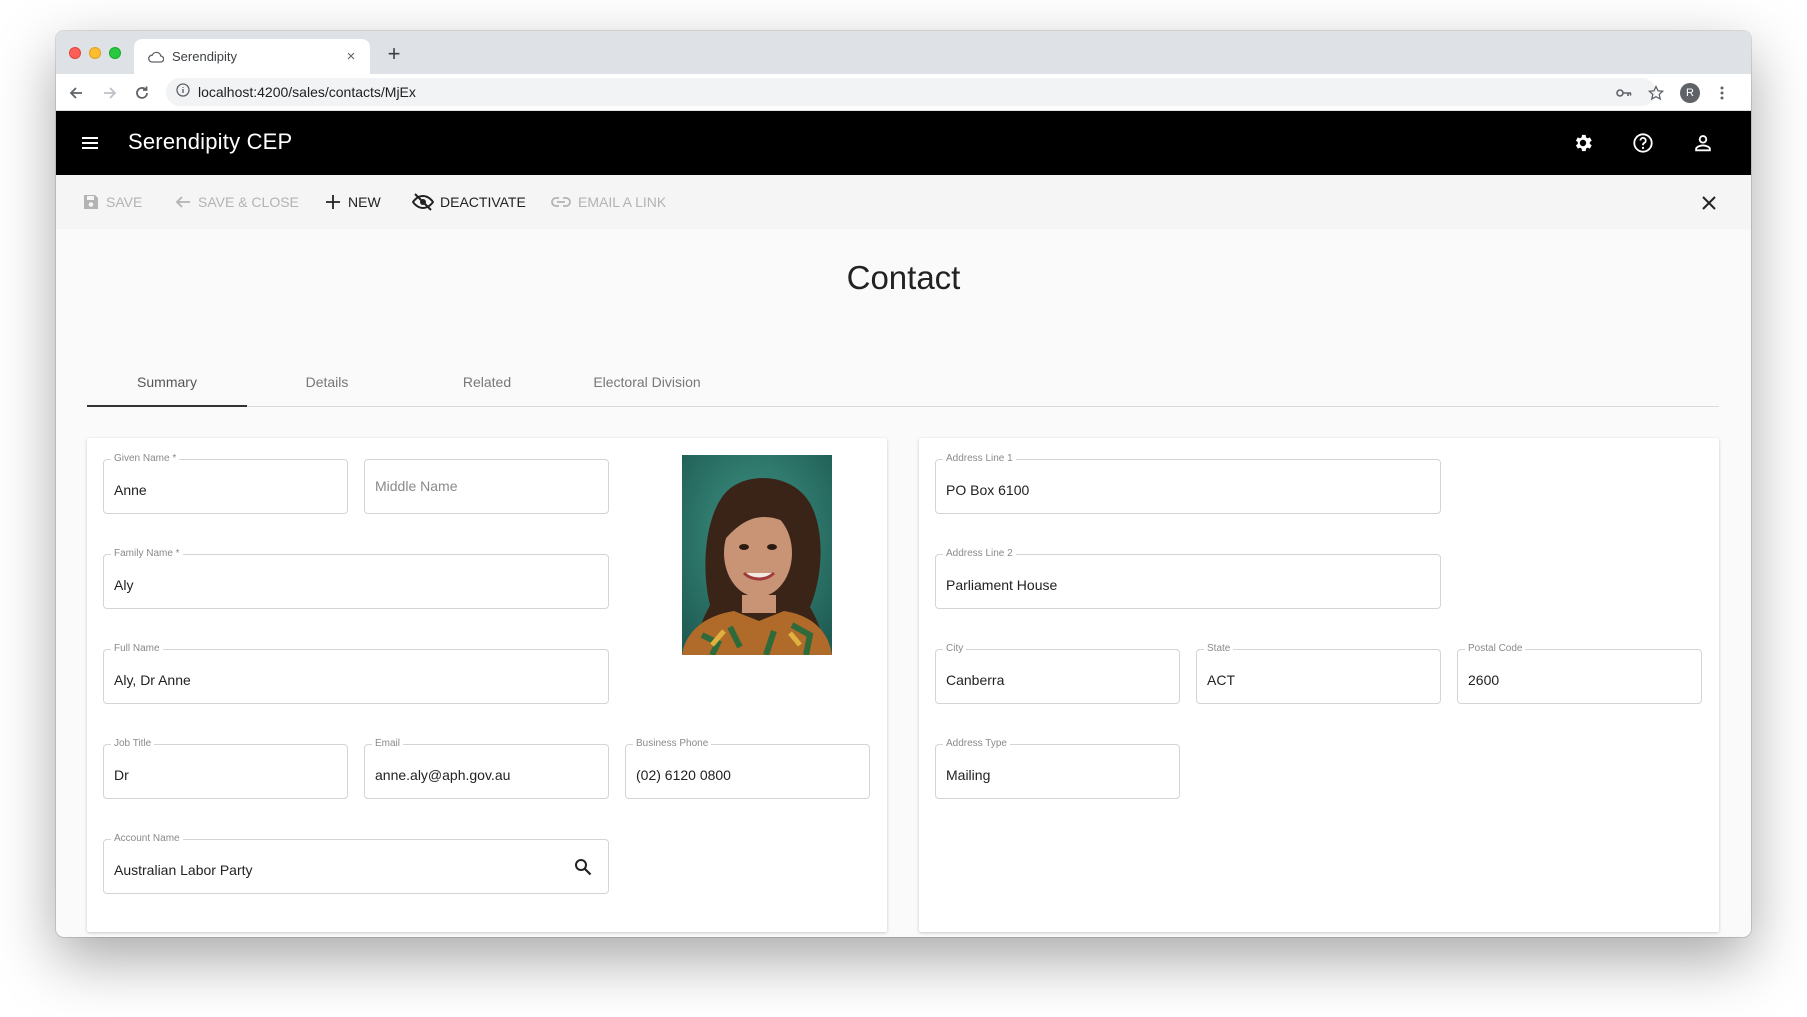 The height and width of the screenshot is (1017, 1807). What do you see at coordinates (124, 585) in the screenshot?
I see `family-name-value: Aly` at bounding box center [124, 585].